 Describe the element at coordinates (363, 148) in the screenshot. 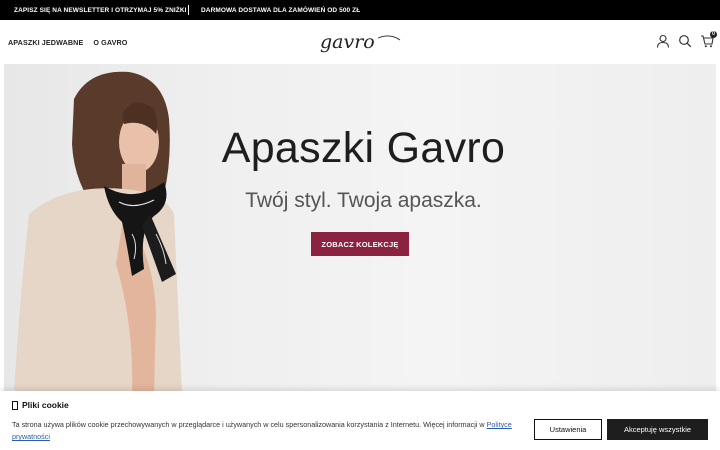

I see `hero-title: Apaszki Gavro` at that location.